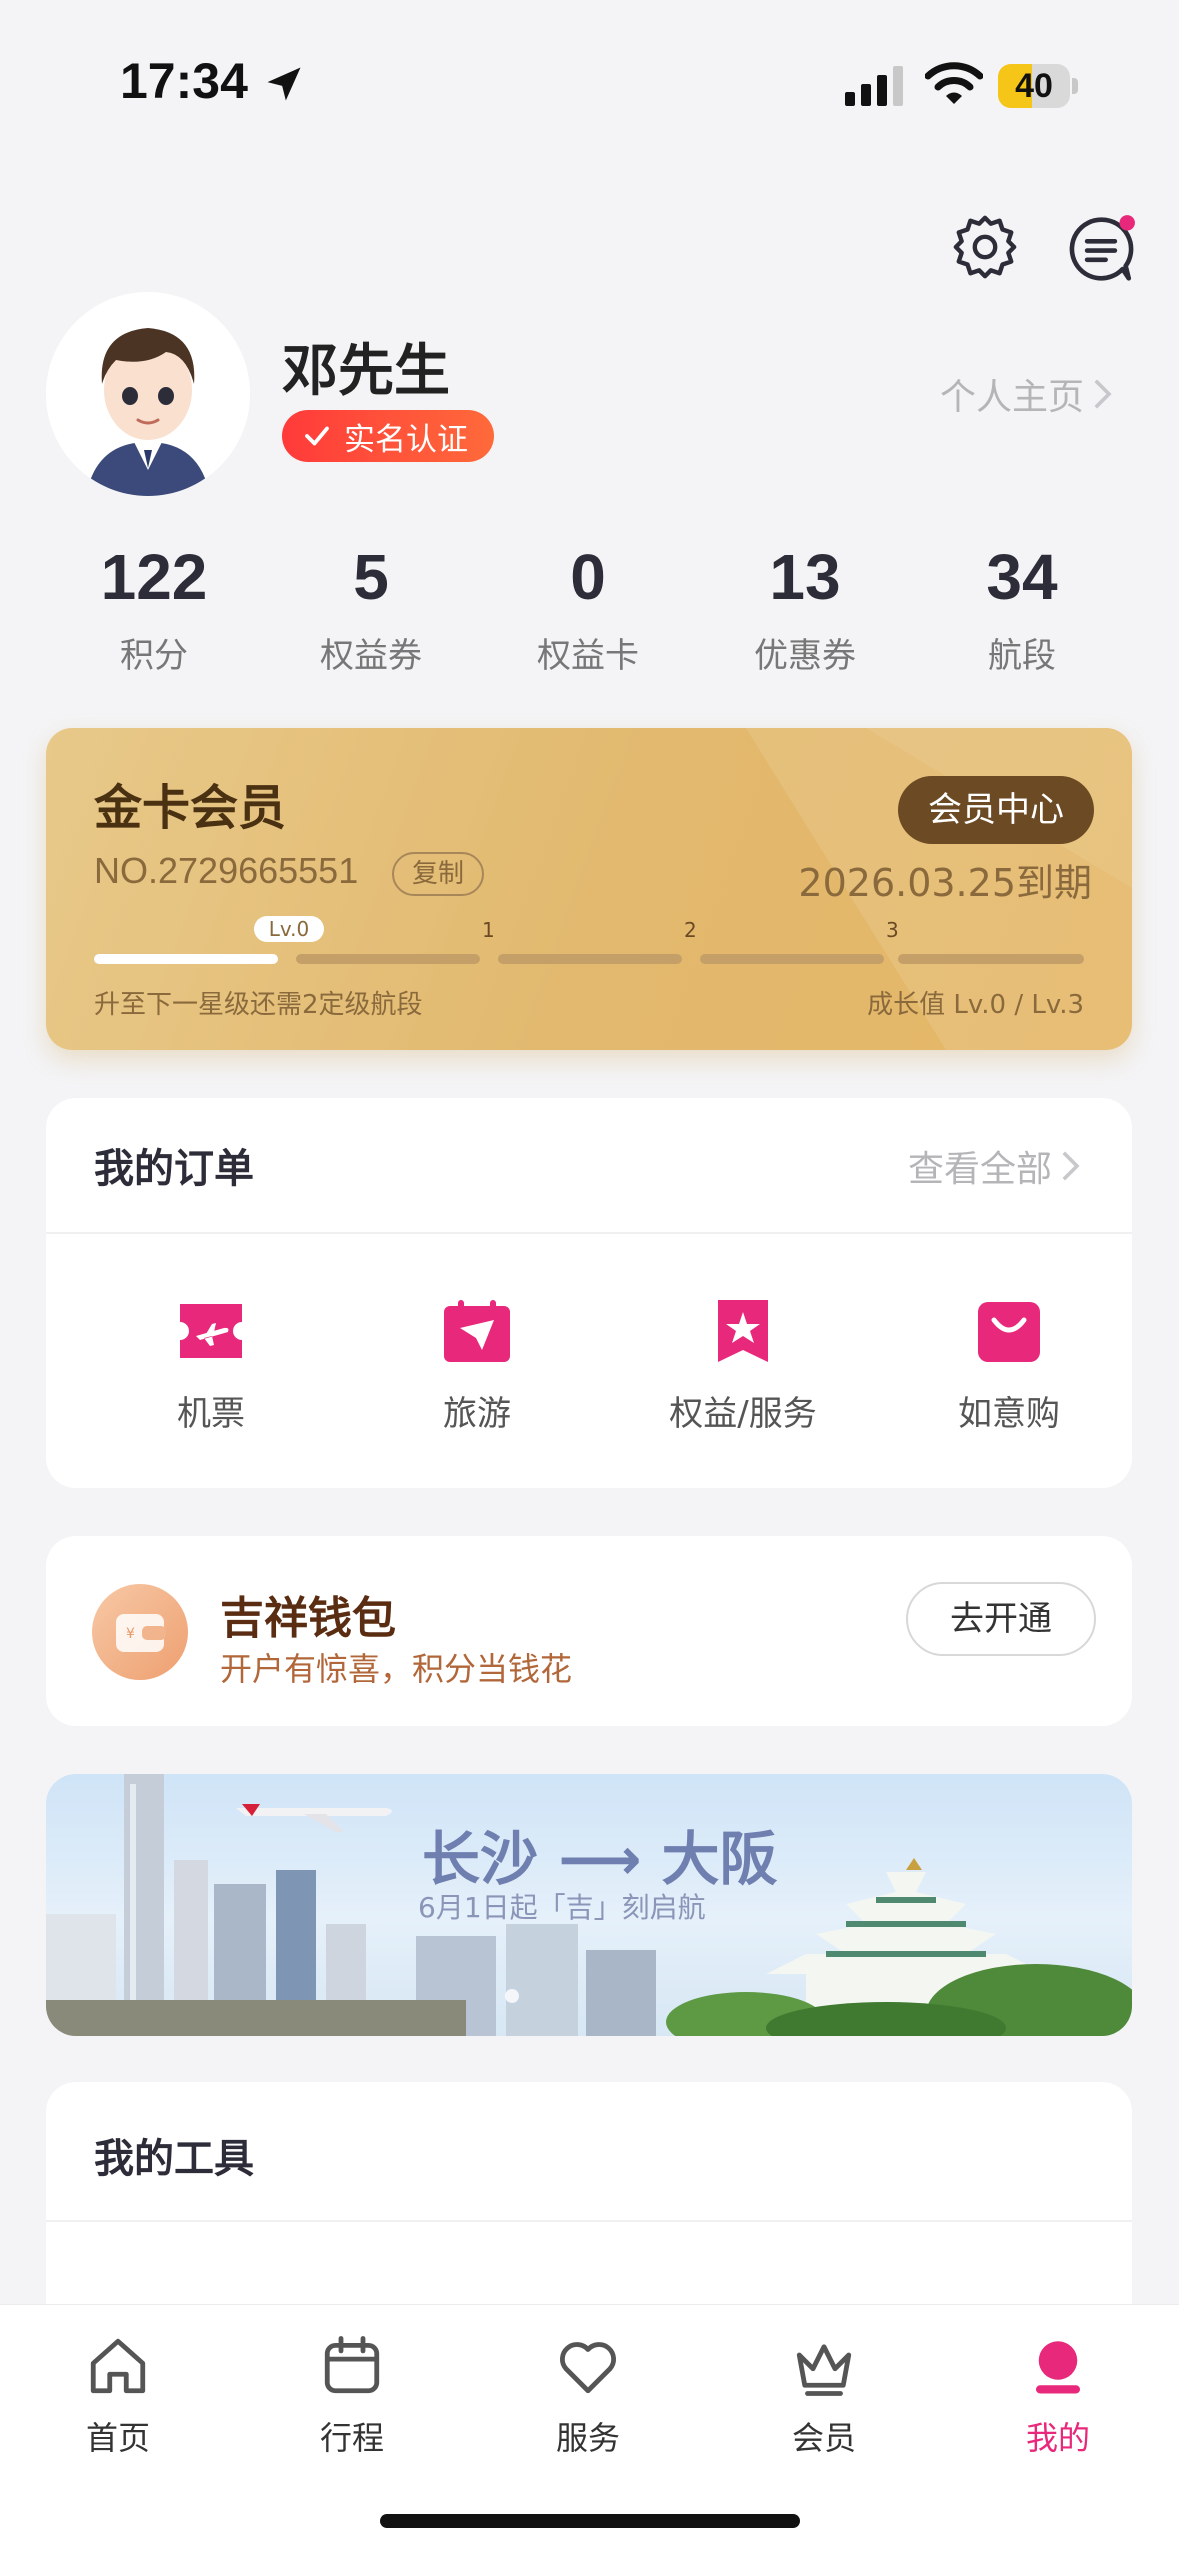 This screenshot has height=2556, width=1179. What do you see at coordinates (1001, 1619) in the screenshot?
I see `open-wallet-button: 去开通` at bounding box center [1001, 1619].